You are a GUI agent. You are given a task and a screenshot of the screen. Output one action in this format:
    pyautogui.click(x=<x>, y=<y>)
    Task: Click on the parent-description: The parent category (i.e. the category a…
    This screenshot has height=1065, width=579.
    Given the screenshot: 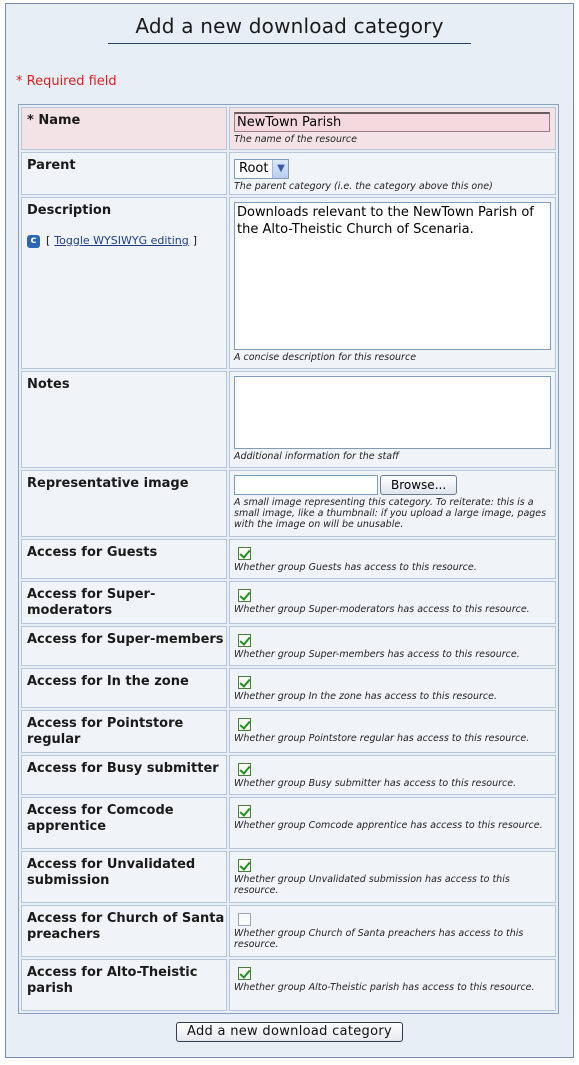 What is the action you would take?
    pyautogui.click(x=363, y=186)
    